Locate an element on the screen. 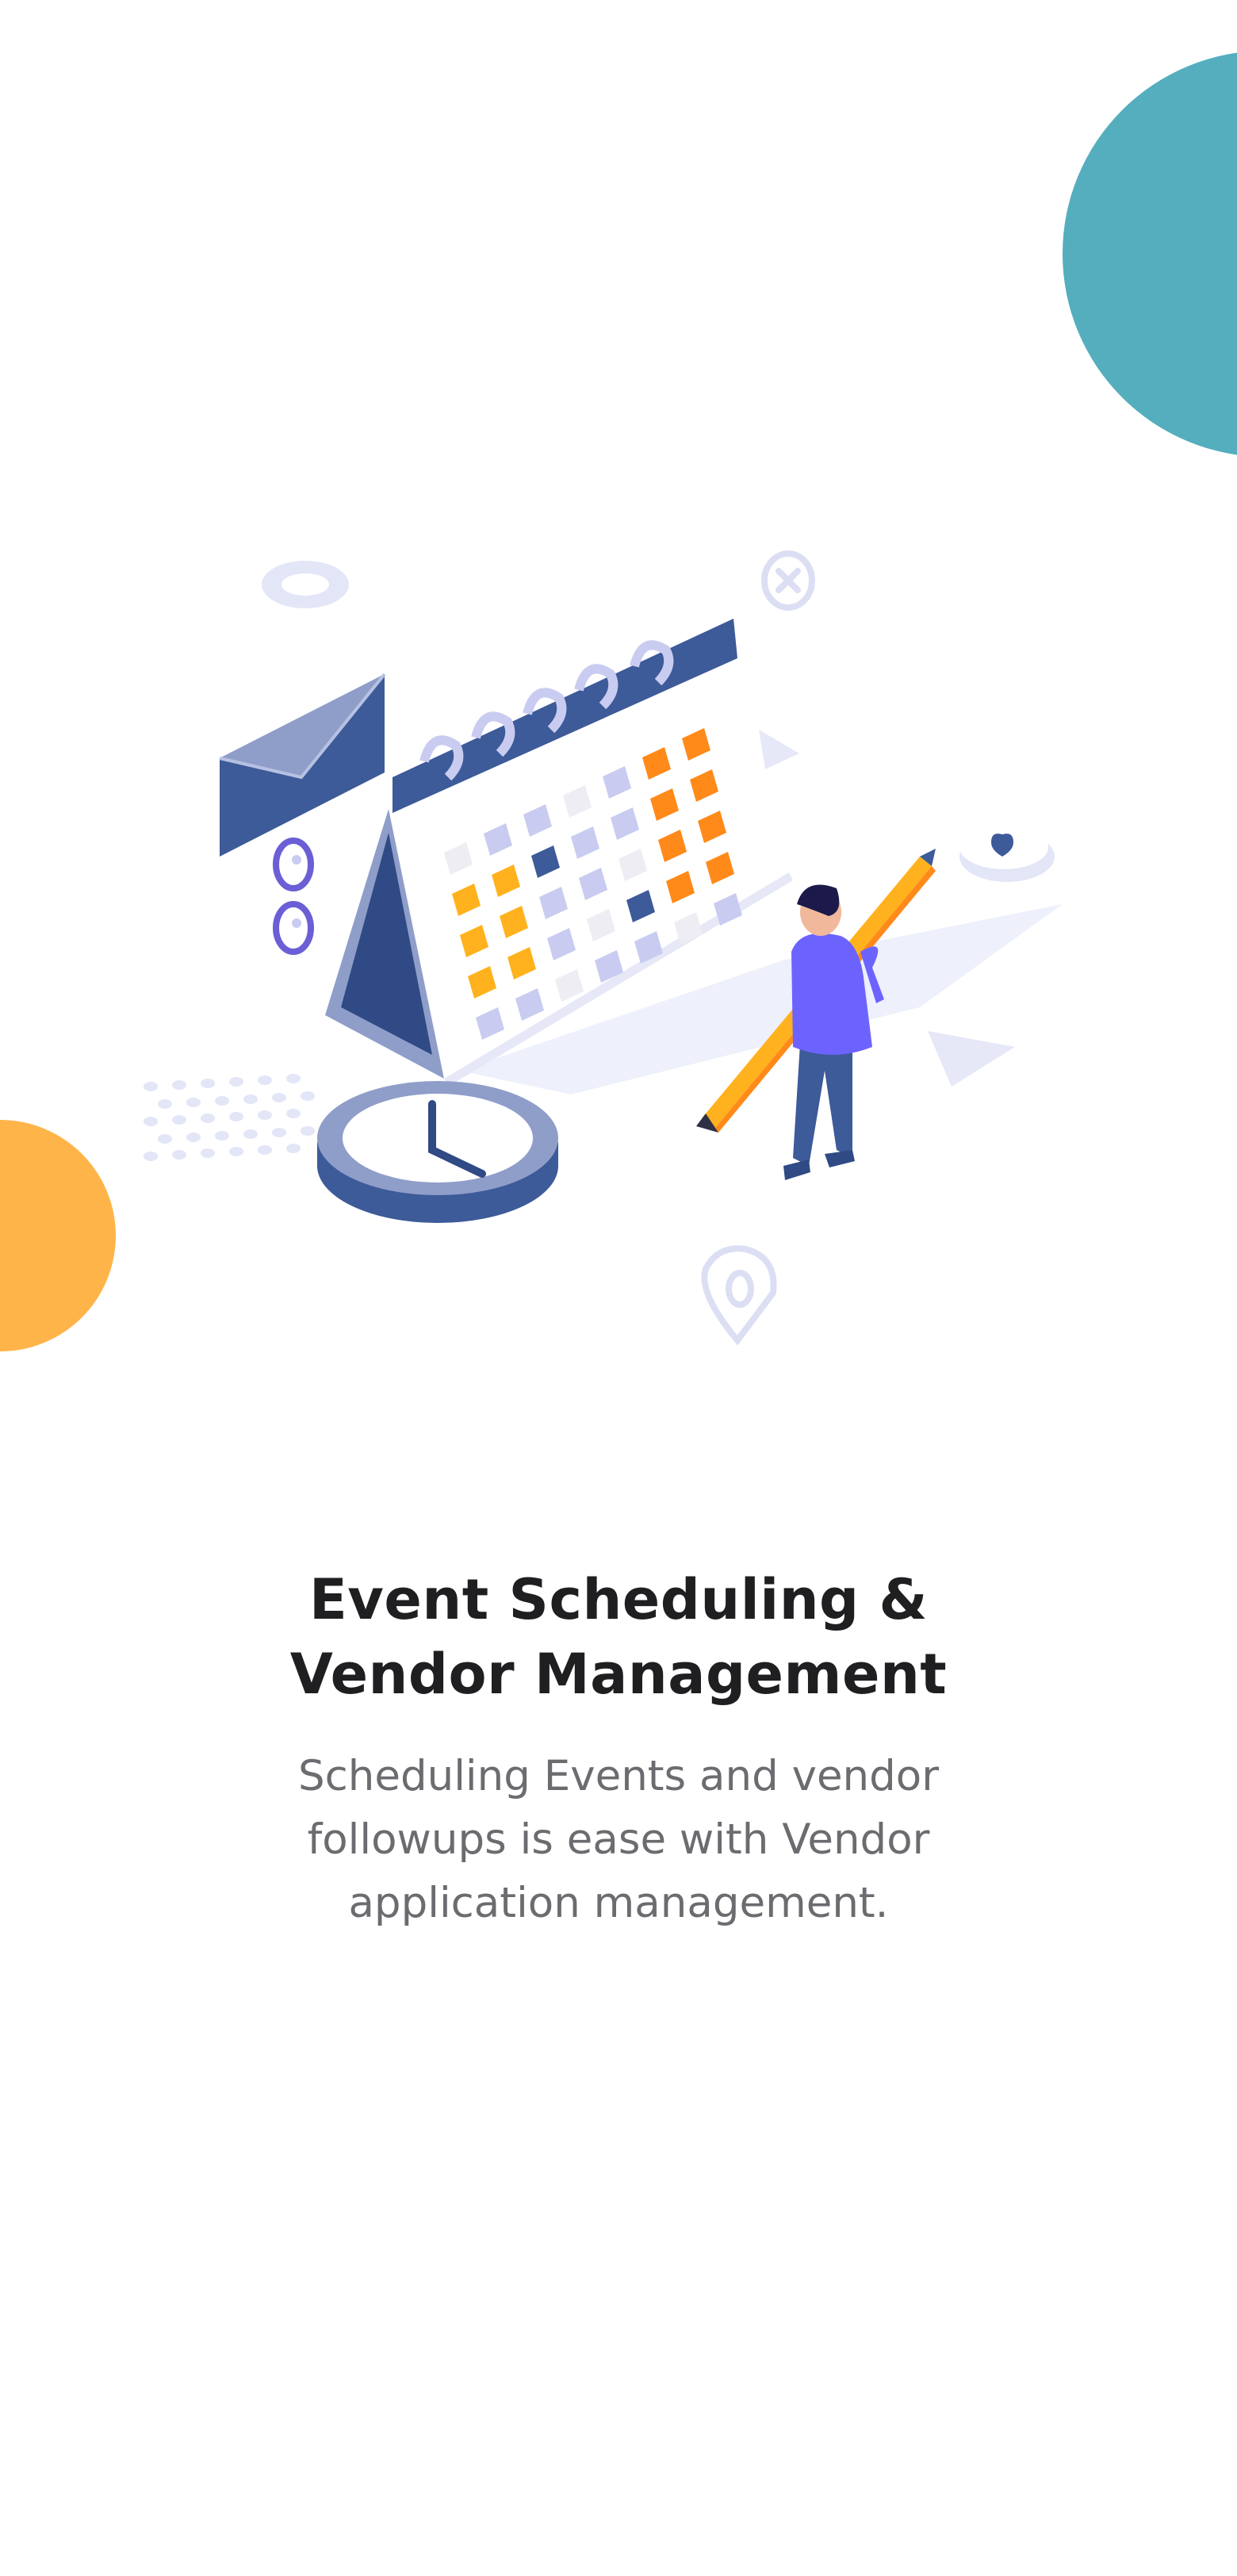  location-pin-icon is located at coordinates (739, 1295).